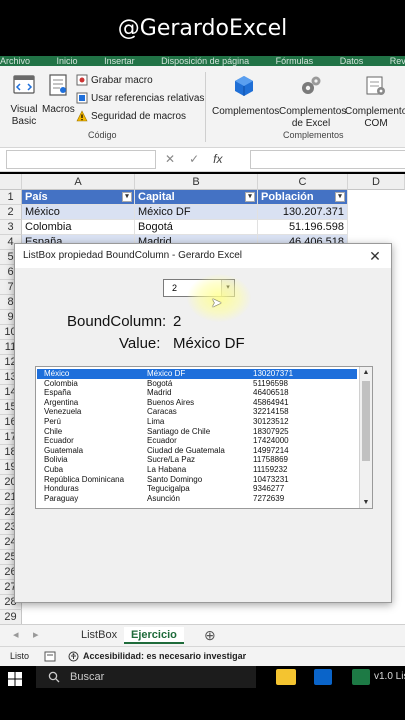 The image size is (405, 720). Describe the element at coordinates (61, 489) in the screenshot. I see `list-item-country: Honduras` at that location.